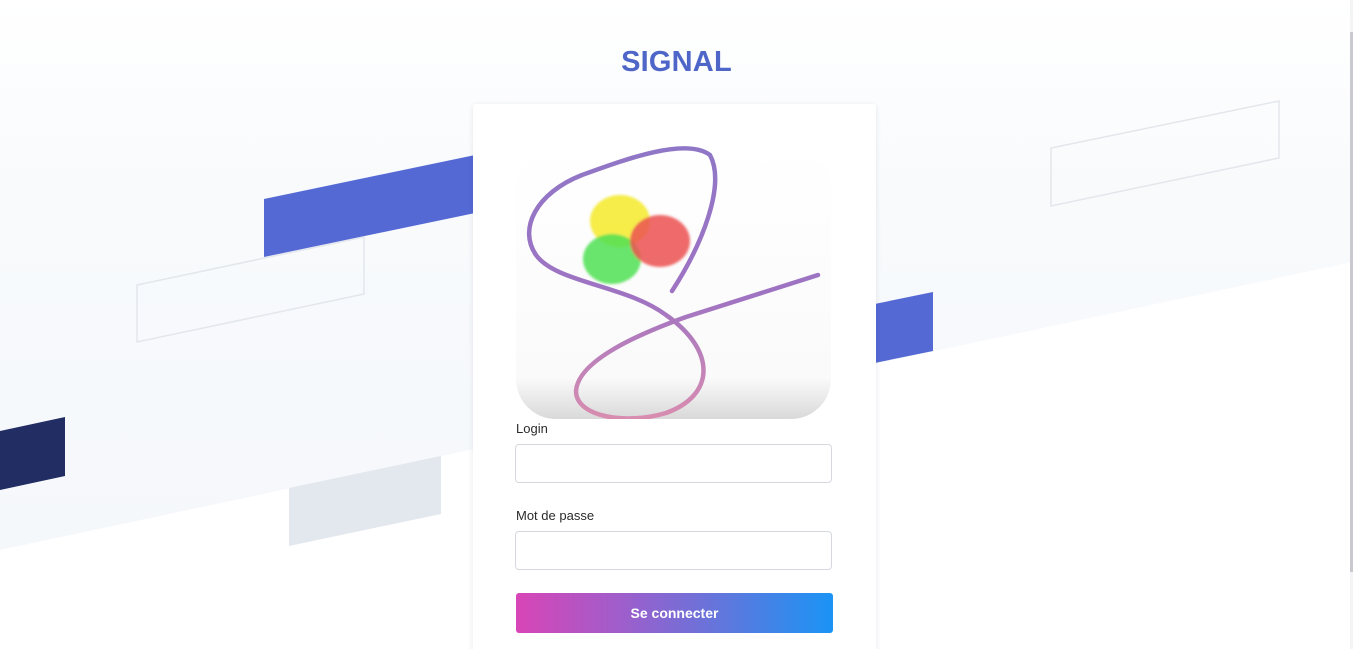  I want to click on login-label: Login, so click(532, 428).